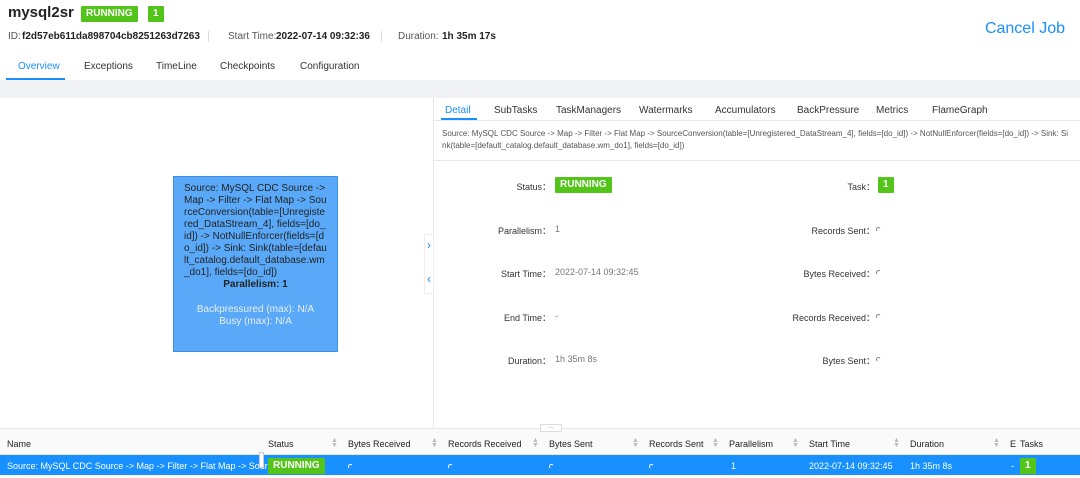  What do you see at coordinates (839, 274) in the screenshot?
I see `bytes-received-label: Bytes Received：` at bounding box center [839, 274].